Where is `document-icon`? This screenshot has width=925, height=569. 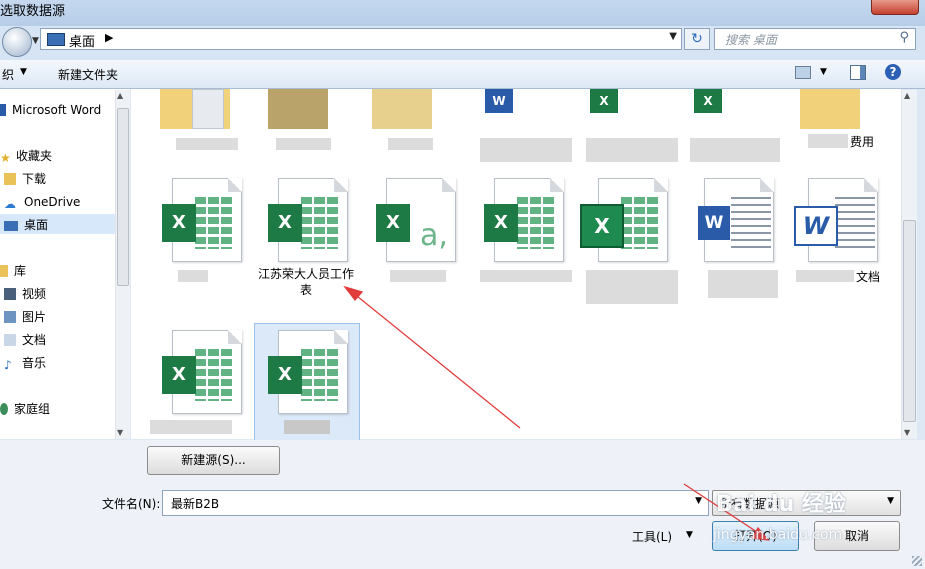 document-icon is located at coordinates (10, 340).